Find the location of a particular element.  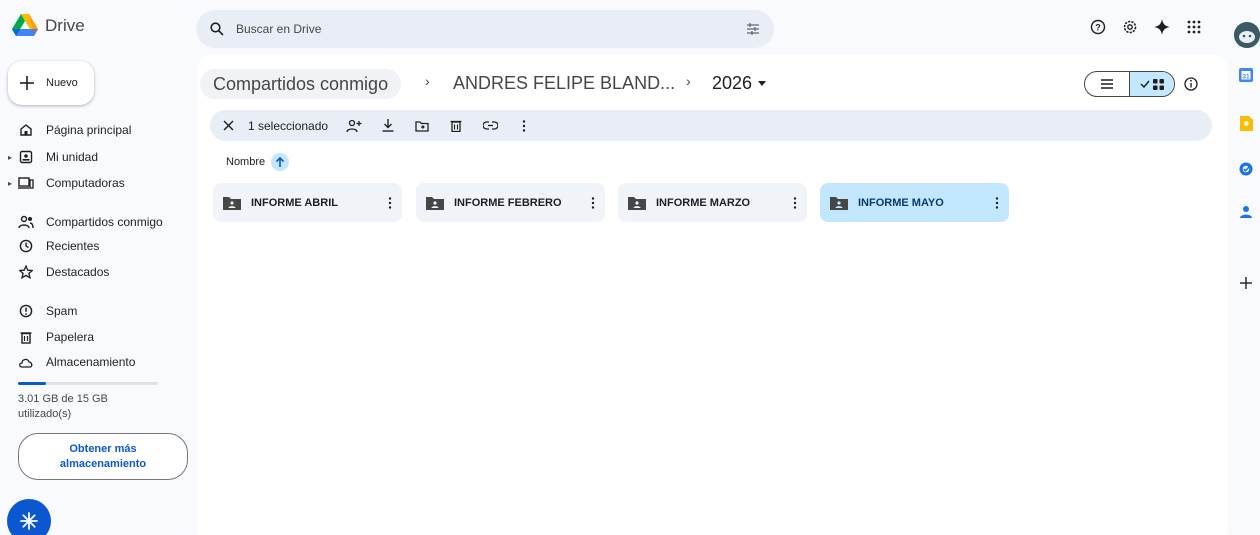

folder-name: INFORME MARZO is located at coordinates (703, 202).